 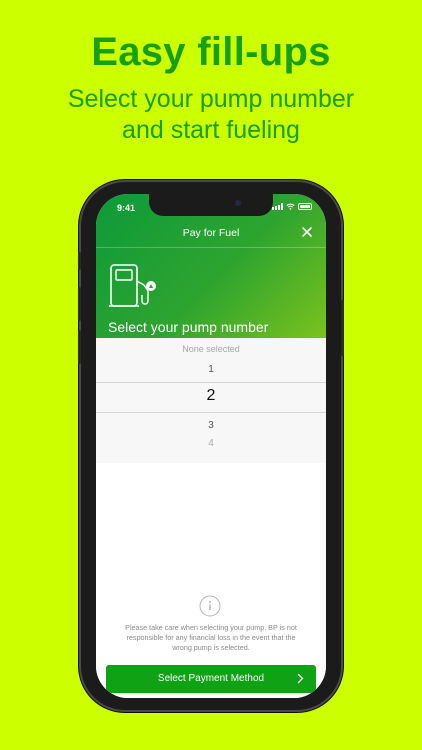 What do you see at coordinates (211, 247) in the screenshot?
I see `nav-separator` at bounding box center [211, 247].